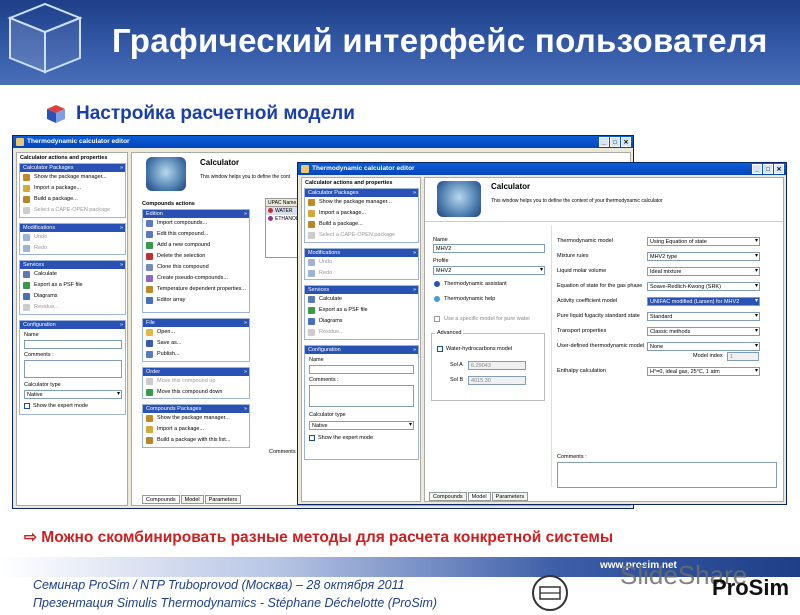 Image resolution: width=800 pixels, height=615 pixels. I want to click on comments-area, so click(667, 475).